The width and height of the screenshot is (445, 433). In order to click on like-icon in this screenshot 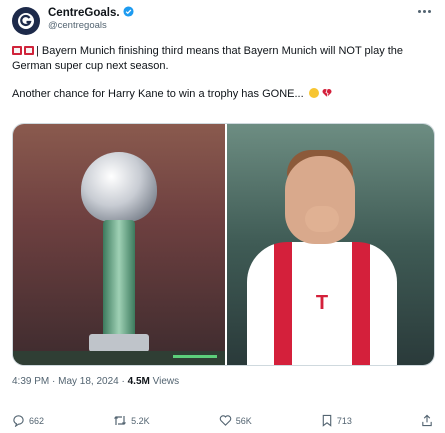, I will do `click(225, 420)`.